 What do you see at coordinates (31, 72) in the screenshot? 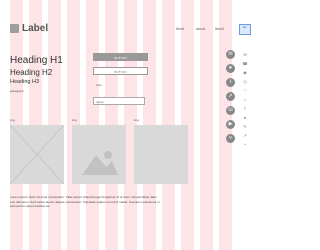
I see `heading-h2: Heading H2` at bounding box center [31, 72].